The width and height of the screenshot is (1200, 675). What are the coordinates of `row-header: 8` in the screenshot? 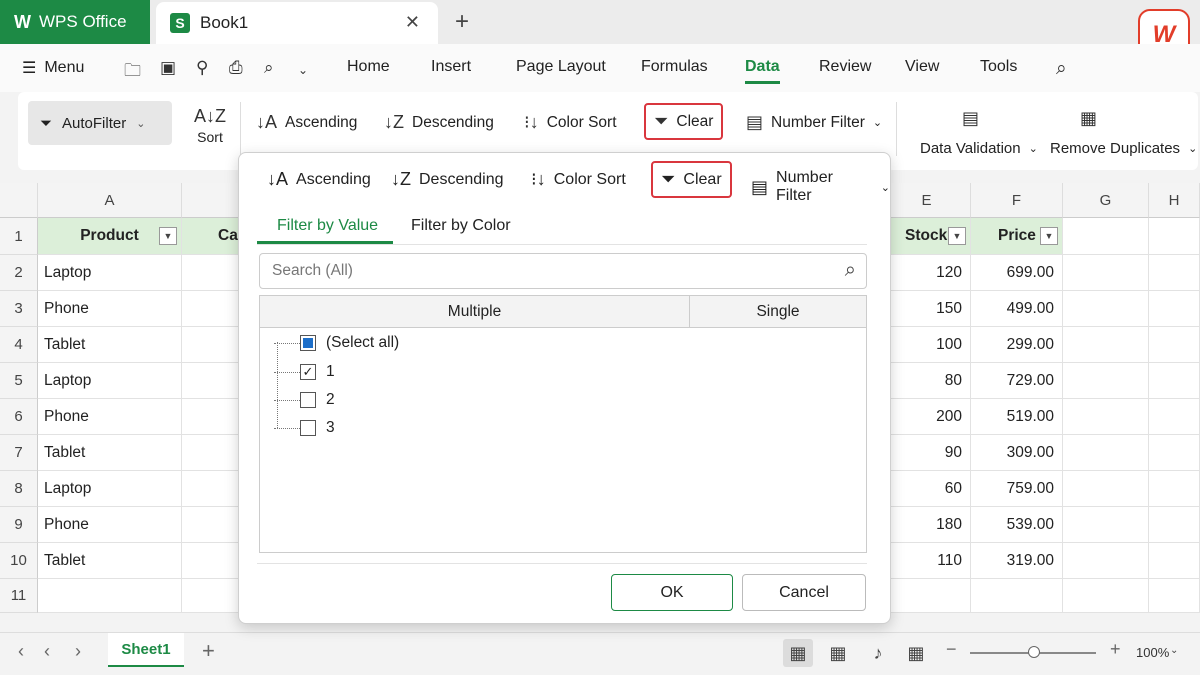 It's located at (19, 489).